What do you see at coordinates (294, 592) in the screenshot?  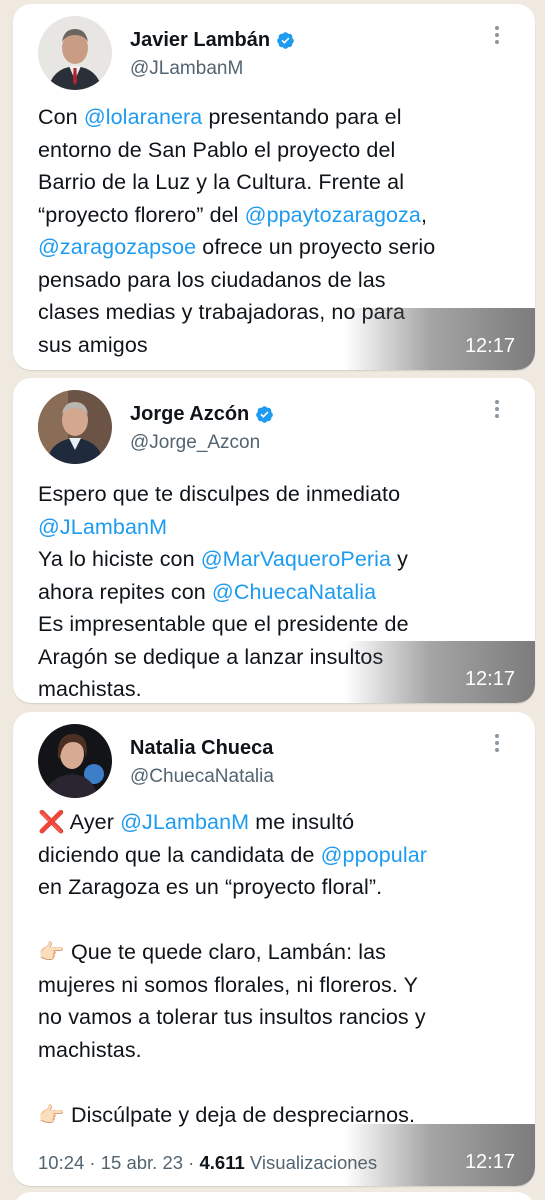 I see `mention-link: @ChuecaNatalia` at bounding box center [294, 592].